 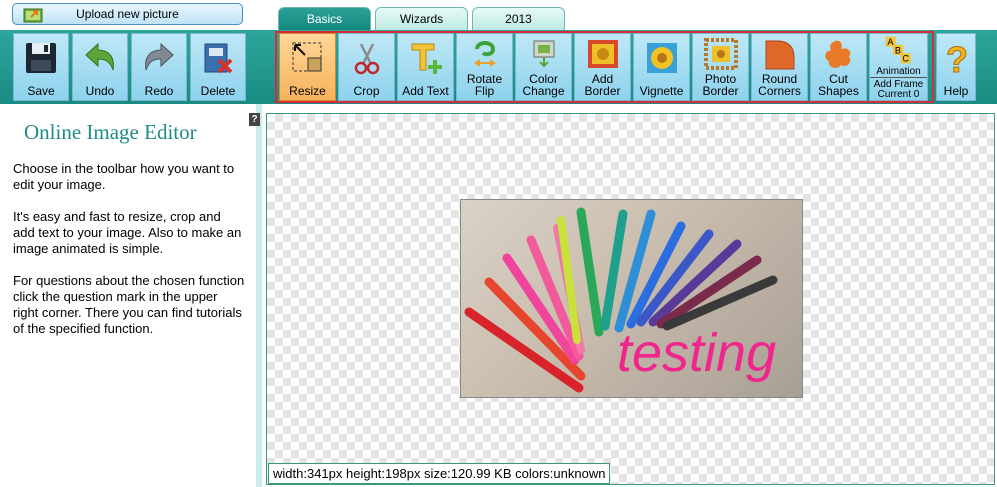 What do you see at coordinates (421, 18) in the screenshot?
I see `tab-wizards: Wizards` at bounding box center [421, 18].